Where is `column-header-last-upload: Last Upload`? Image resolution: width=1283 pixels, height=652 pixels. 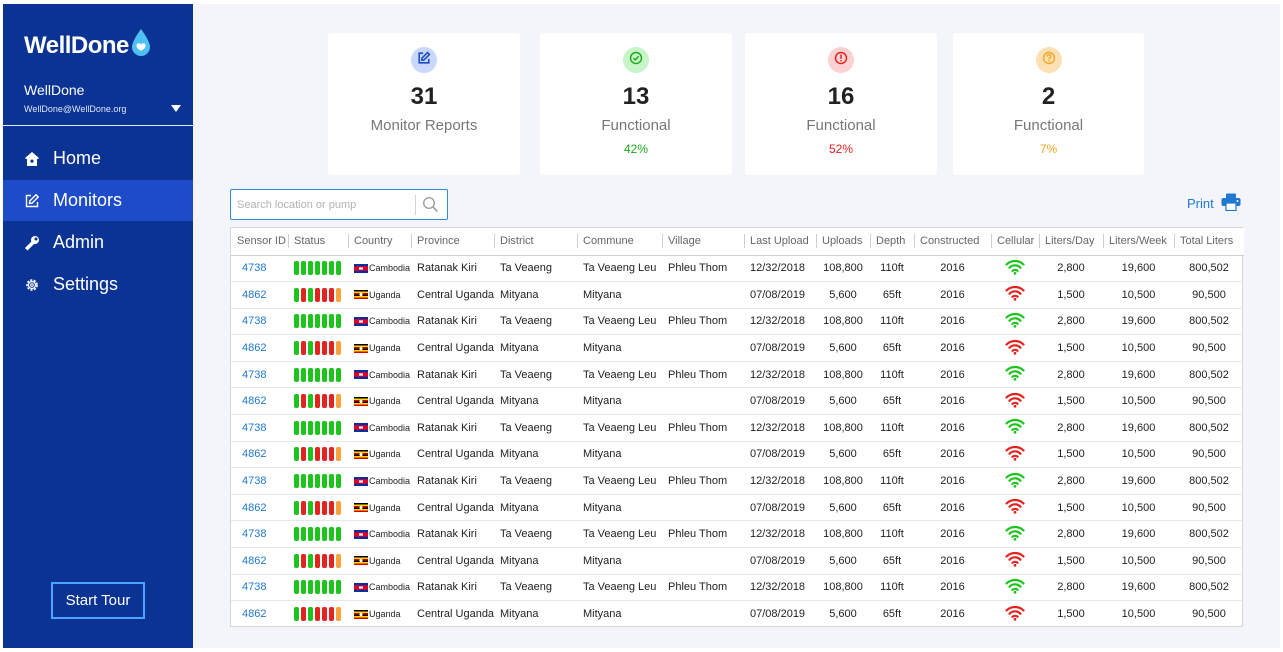 column-header-last-upload: Last Upload is located at coordinates (780, 242).